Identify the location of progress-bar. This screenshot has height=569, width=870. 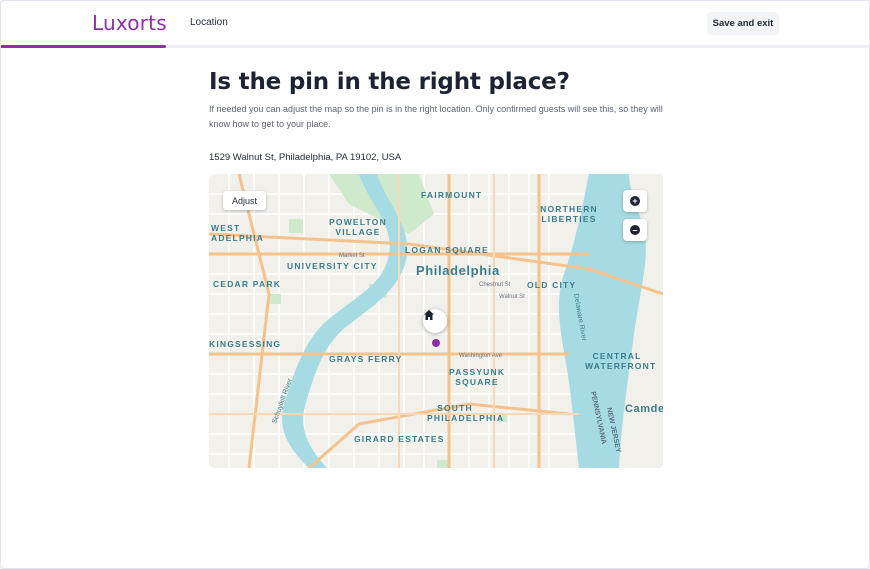
(83, 46).